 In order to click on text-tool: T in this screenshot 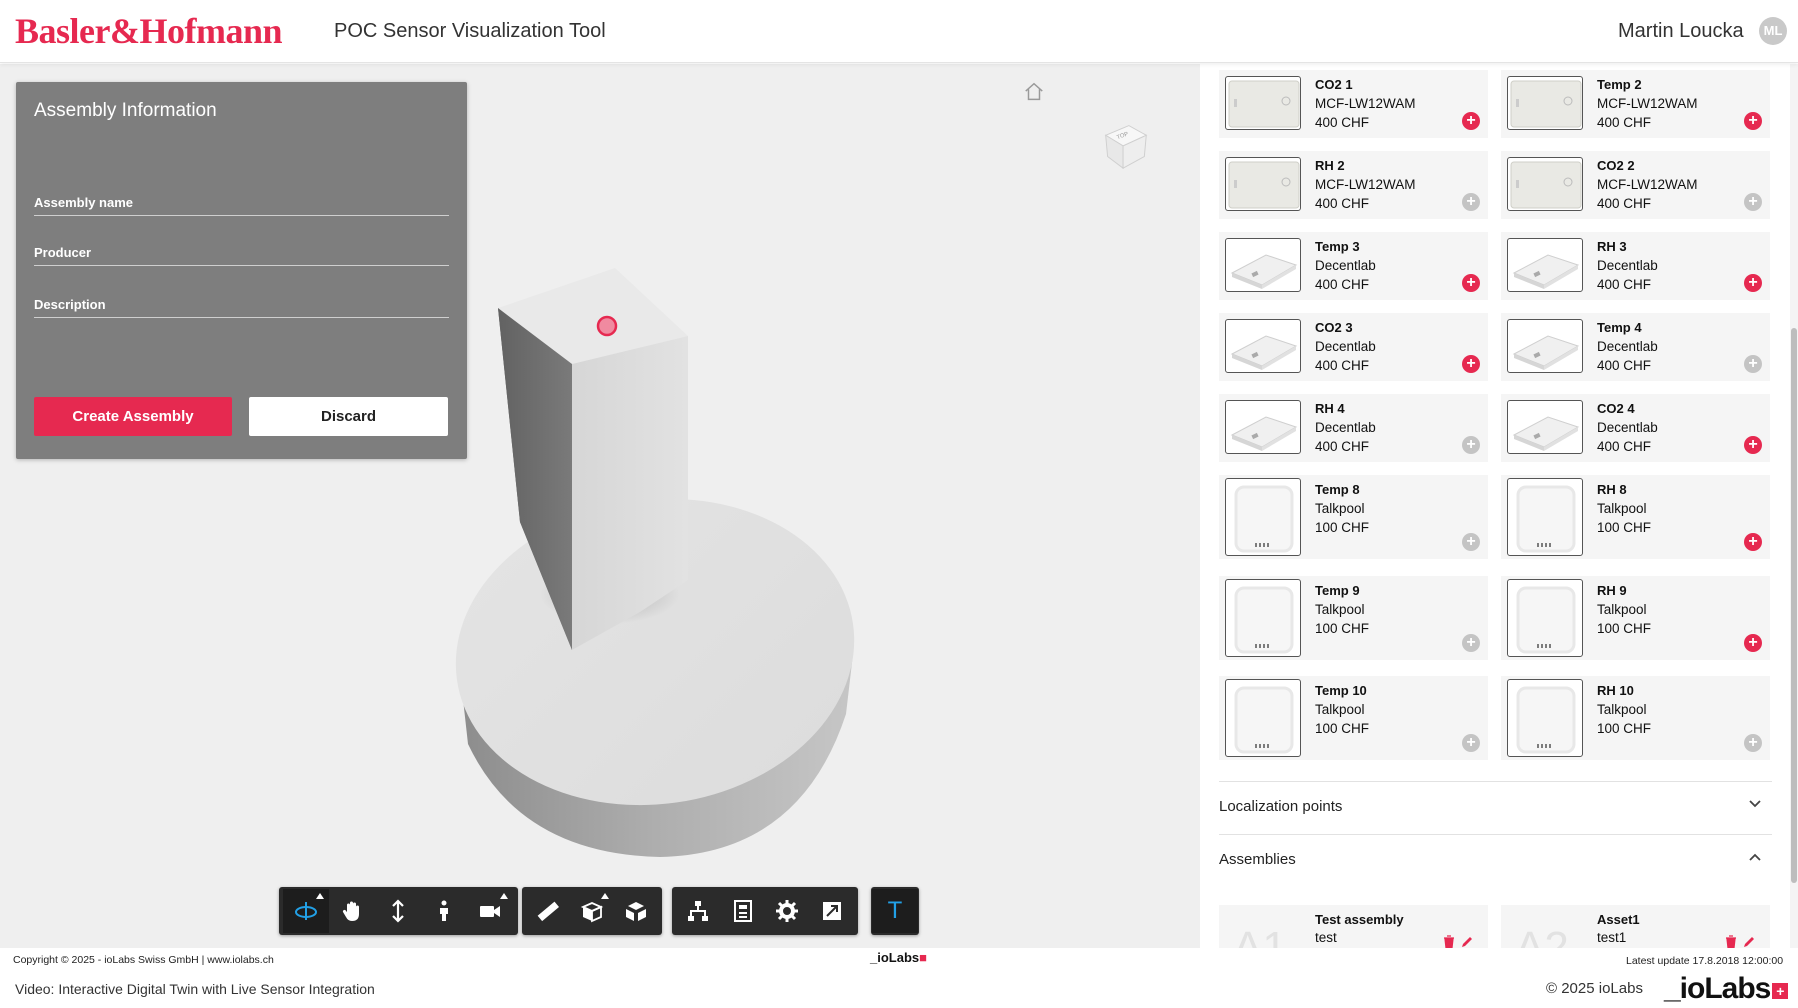, I will do `click(895, 911)`.